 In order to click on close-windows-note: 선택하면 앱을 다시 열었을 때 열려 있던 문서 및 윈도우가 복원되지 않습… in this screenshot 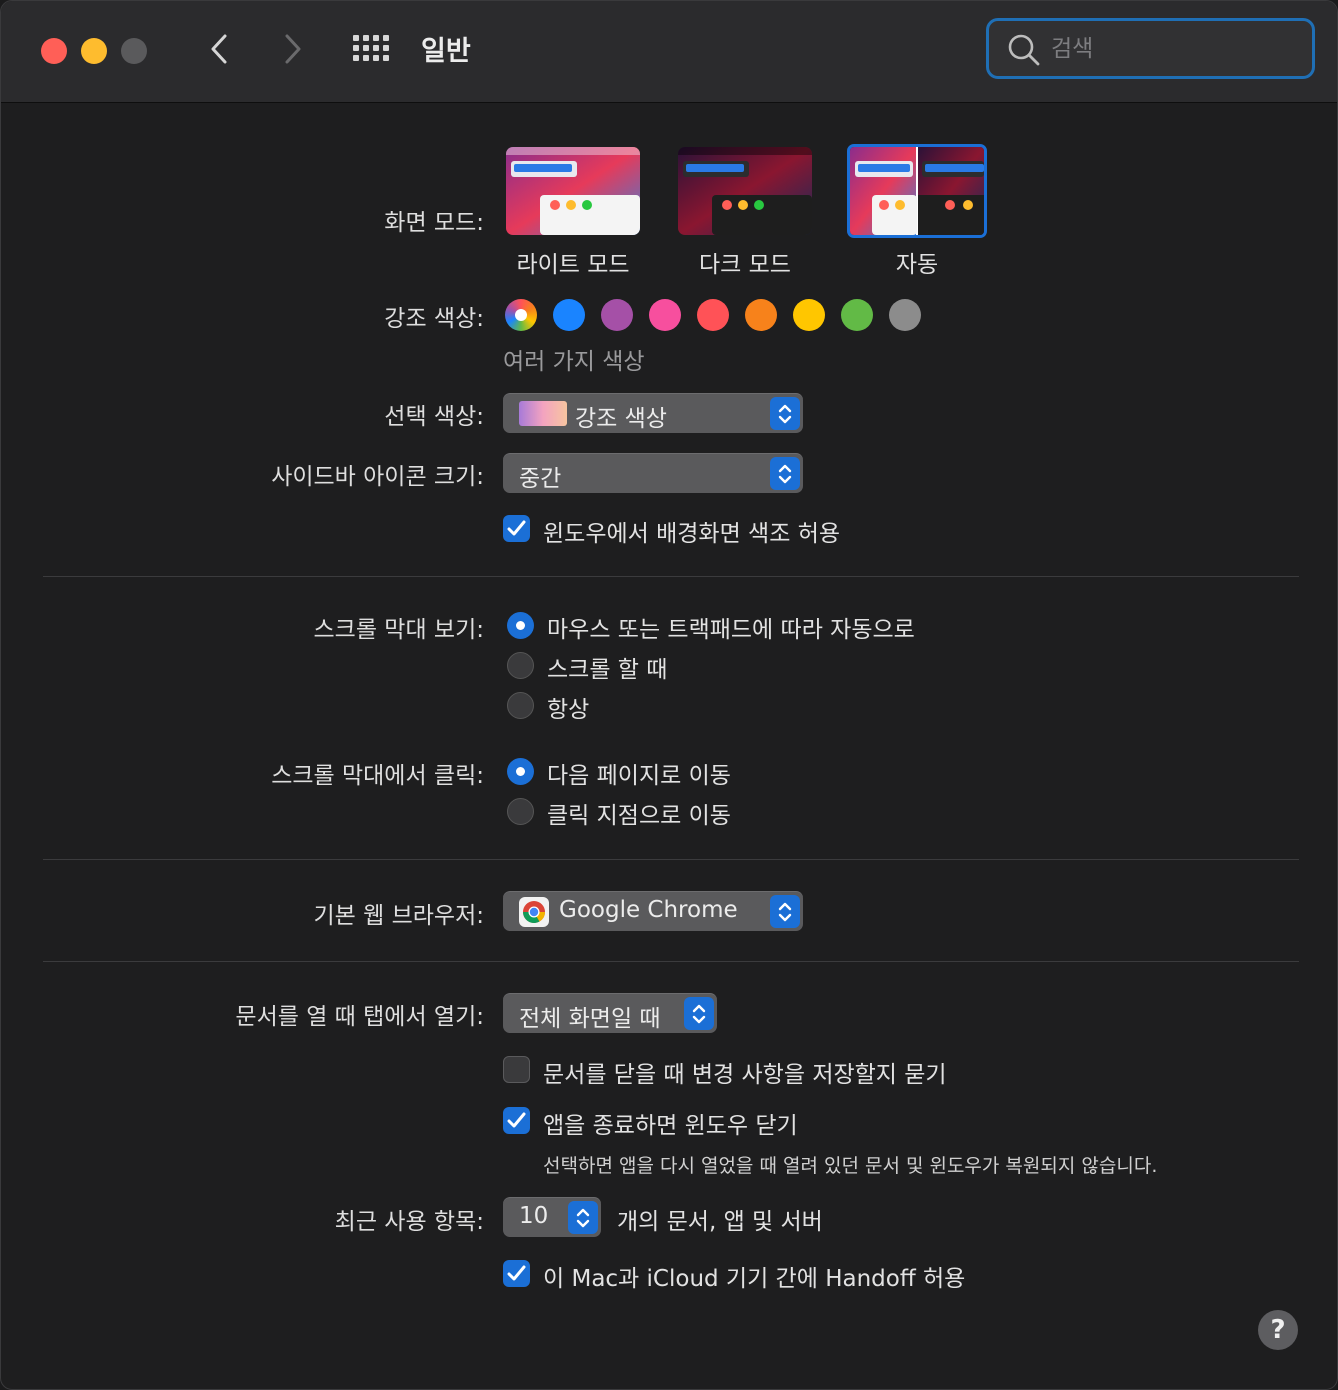, I will do `click(850, 1166)`.